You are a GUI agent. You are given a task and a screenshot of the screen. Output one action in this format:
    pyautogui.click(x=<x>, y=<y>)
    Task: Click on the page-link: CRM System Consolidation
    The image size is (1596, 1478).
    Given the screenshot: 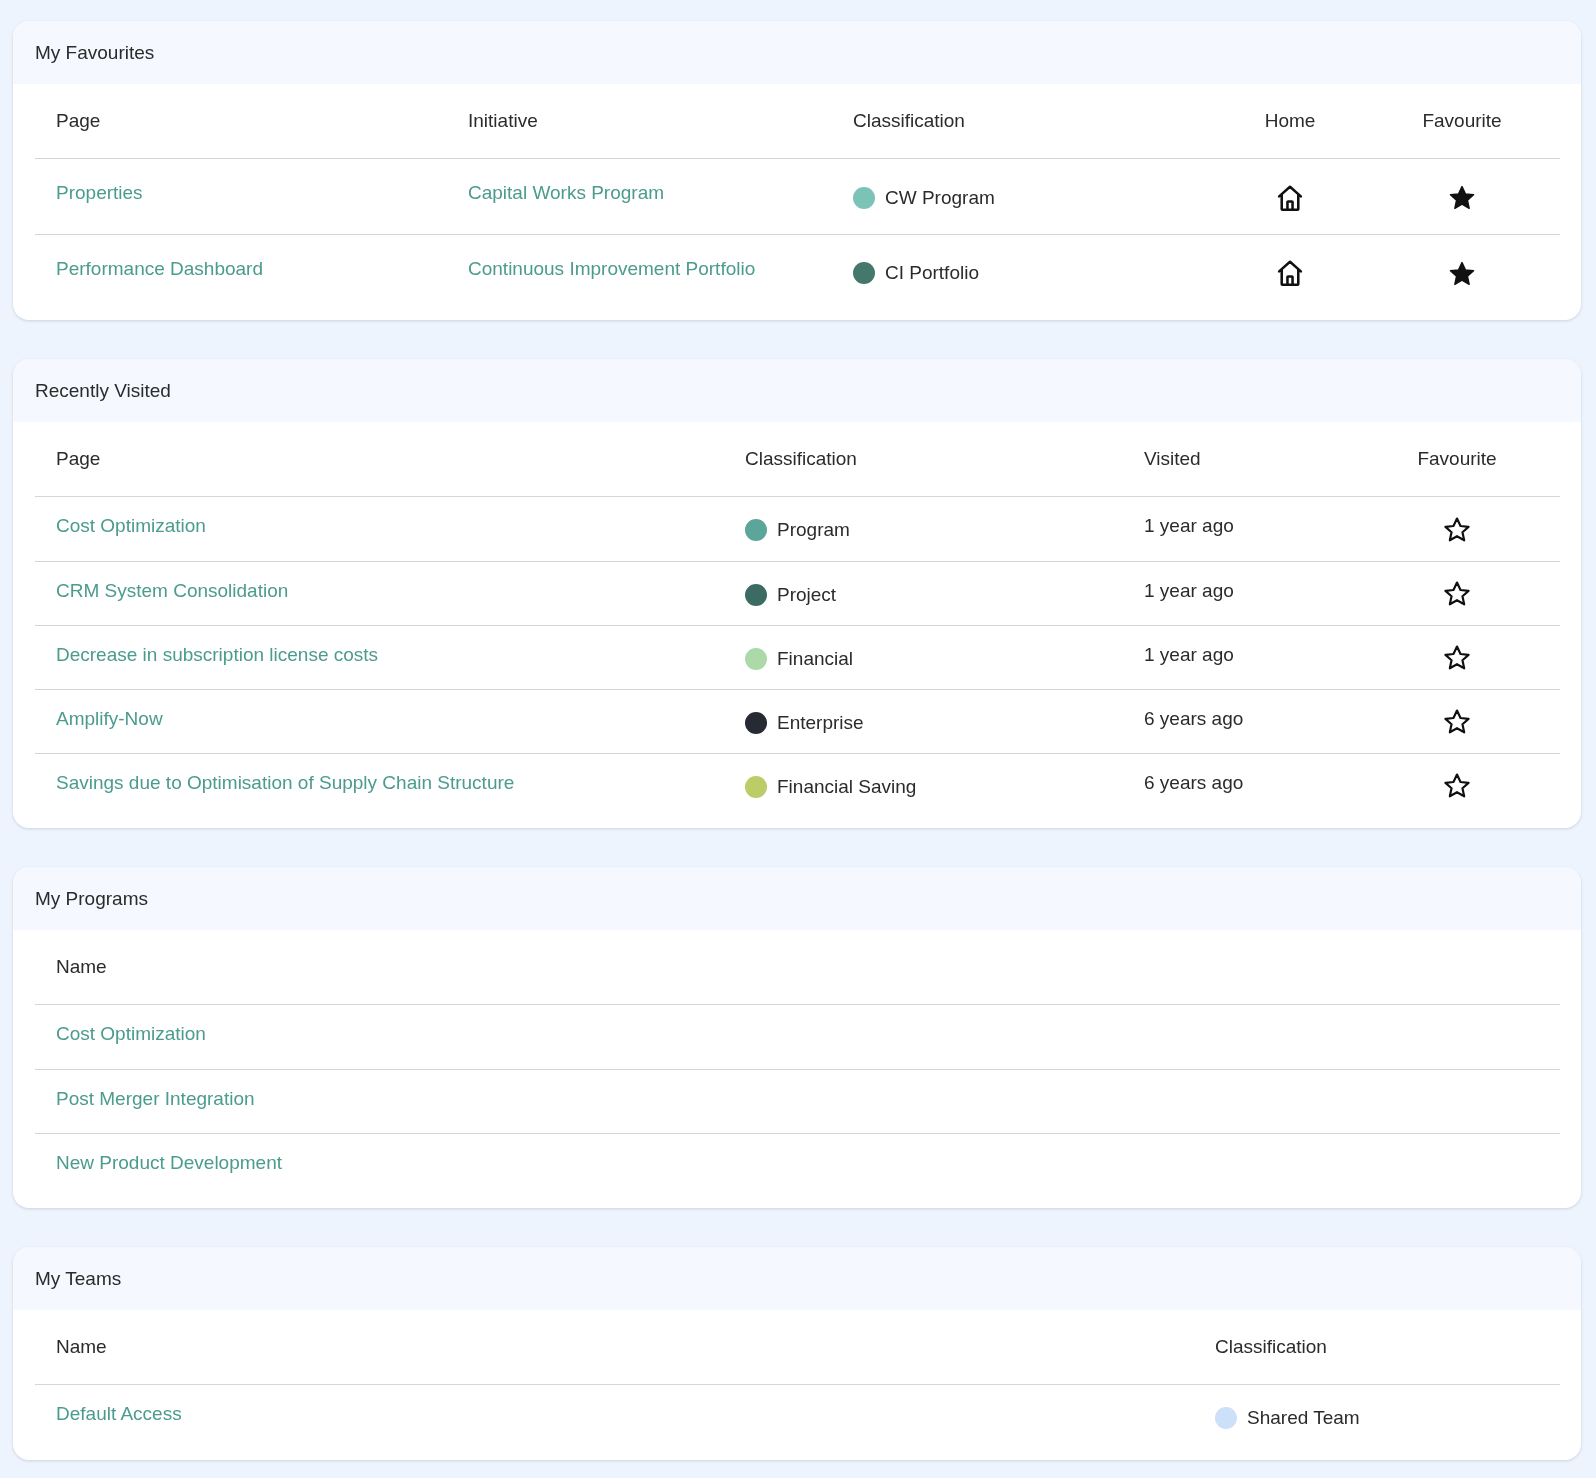 What is the action you would take?
    pyautogui.click(x=172, y=591)
    